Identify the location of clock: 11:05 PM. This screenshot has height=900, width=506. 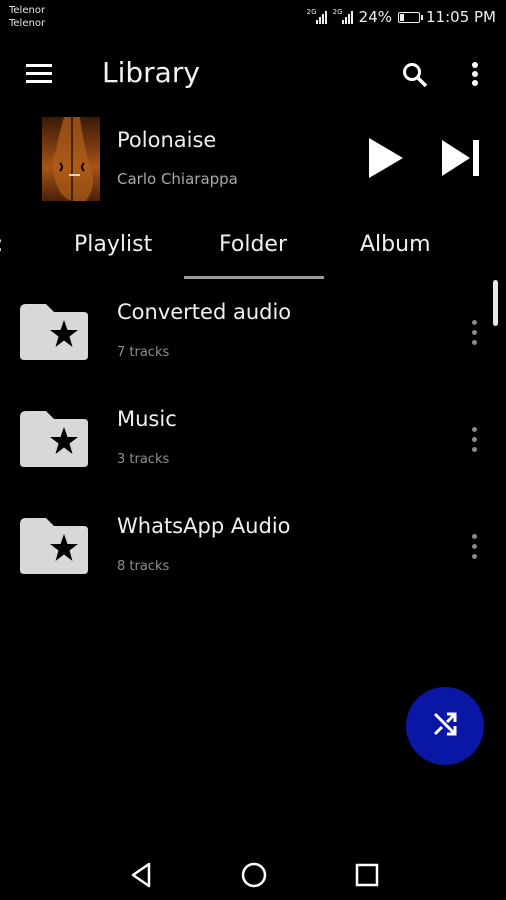
(461, 17).